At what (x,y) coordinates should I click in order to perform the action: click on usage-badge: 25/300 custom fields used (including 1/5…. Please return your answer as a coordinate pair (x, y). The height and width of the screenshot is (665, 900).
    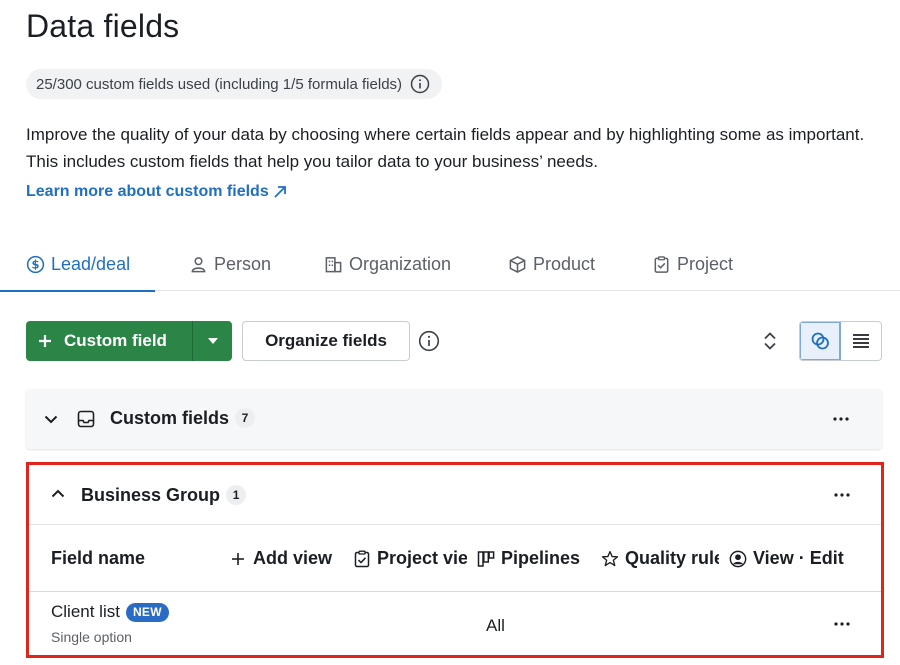
    Looking at the image, I should click on (234, 84).